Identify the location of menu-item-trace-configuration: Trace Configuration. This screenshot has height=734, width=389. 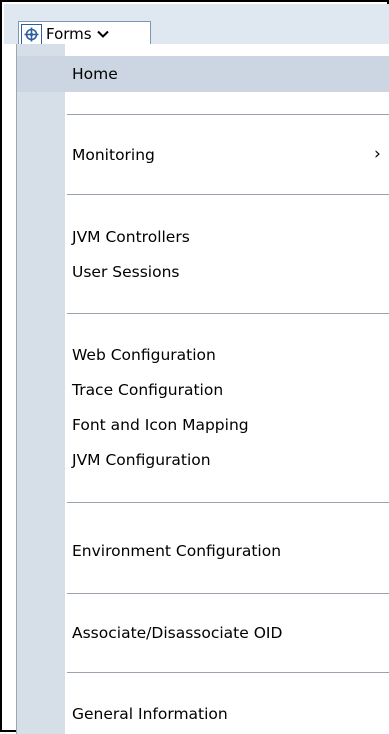
(147, 390).